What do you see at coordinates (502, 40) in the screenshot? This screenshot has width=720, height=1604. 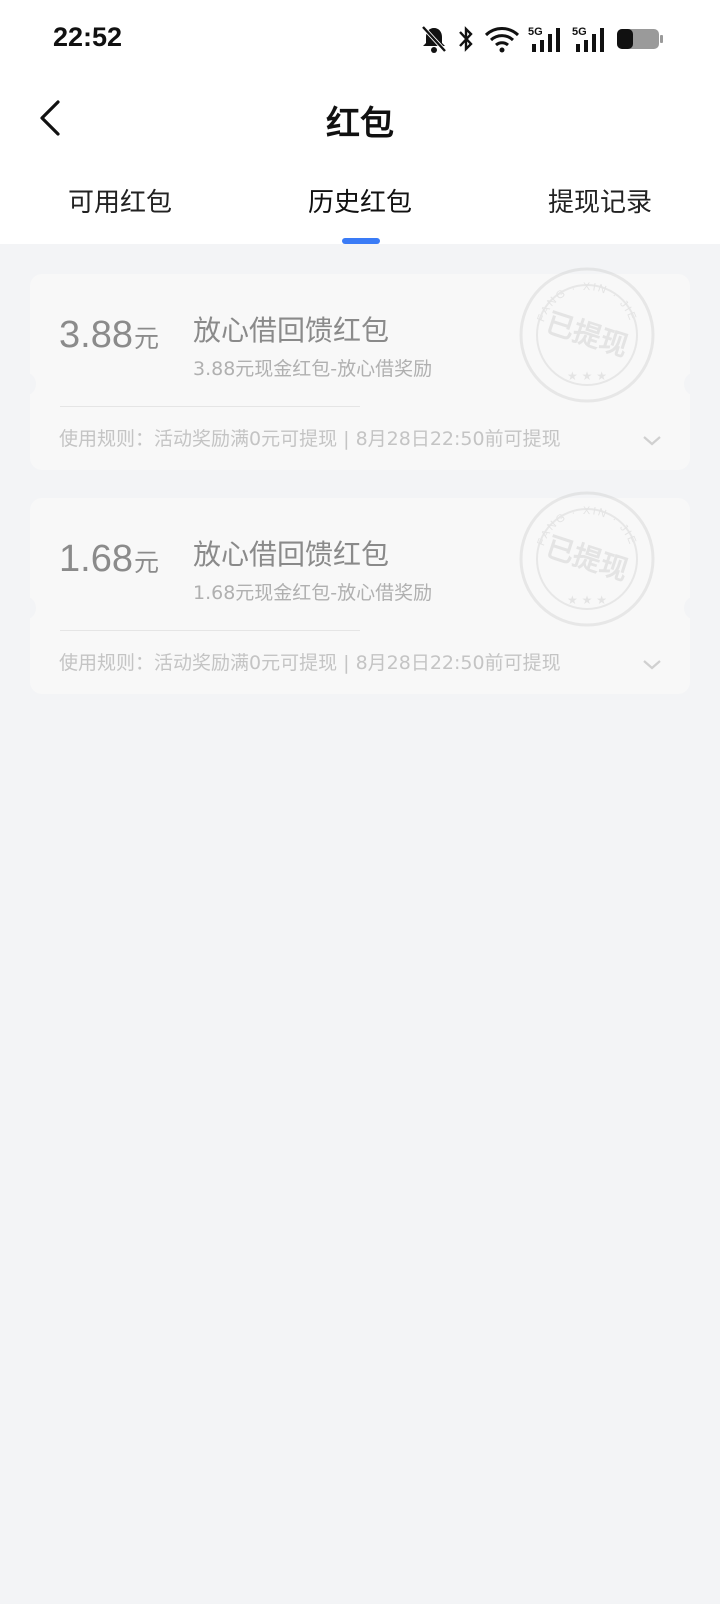 I see `wifi-icon` at bounding box center [502, 40].